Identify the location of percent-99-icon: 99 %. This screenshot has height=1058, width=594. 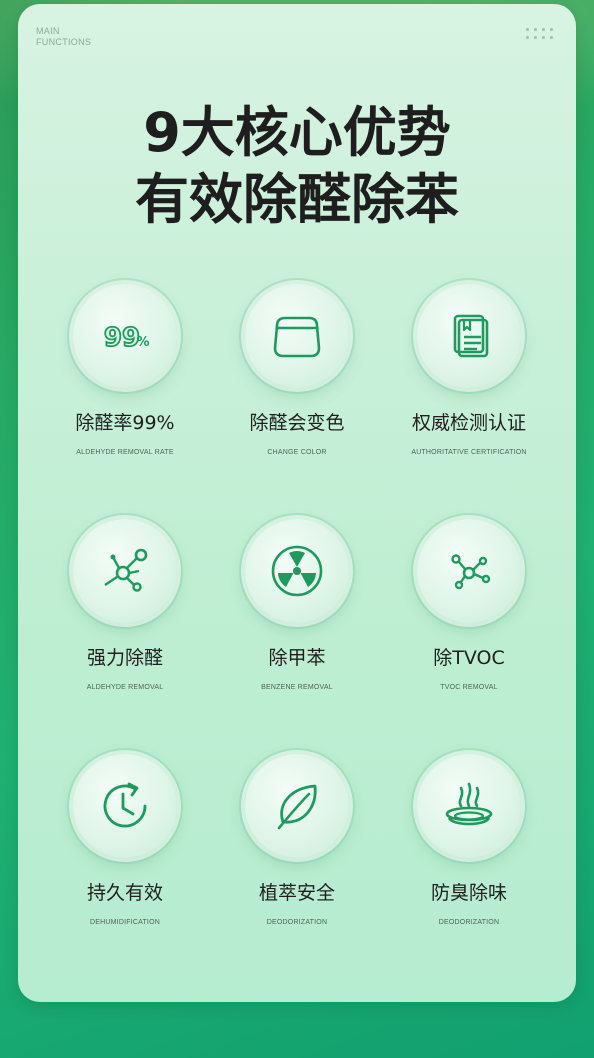
(126, 338).